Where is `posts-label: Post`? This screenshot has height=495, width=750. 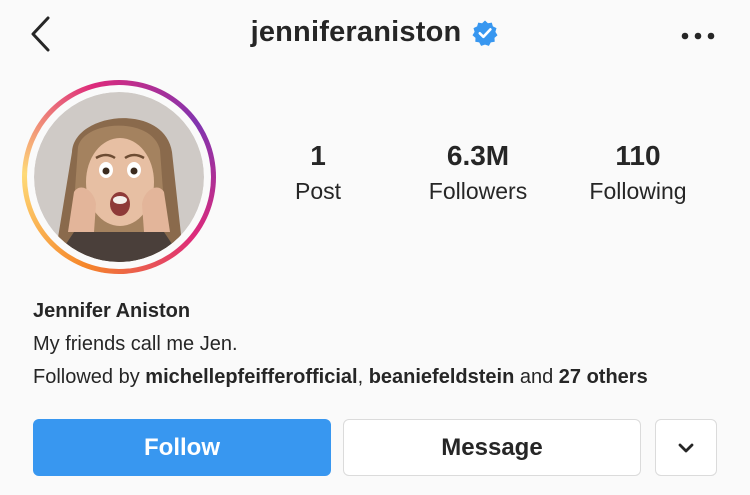 posts-label: Post is located at coordinates (318, 191).